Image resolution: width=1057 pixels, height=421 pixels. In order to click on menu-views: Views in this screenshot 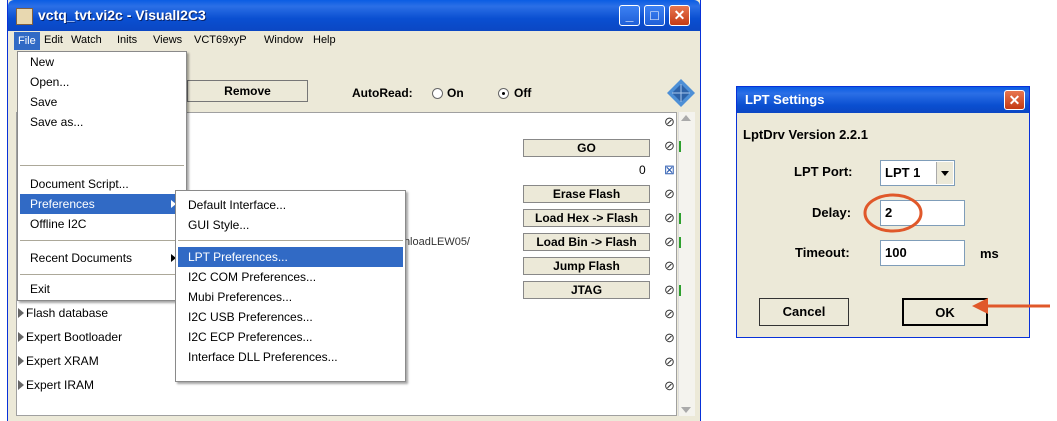, I will do `click(167, 40)`.